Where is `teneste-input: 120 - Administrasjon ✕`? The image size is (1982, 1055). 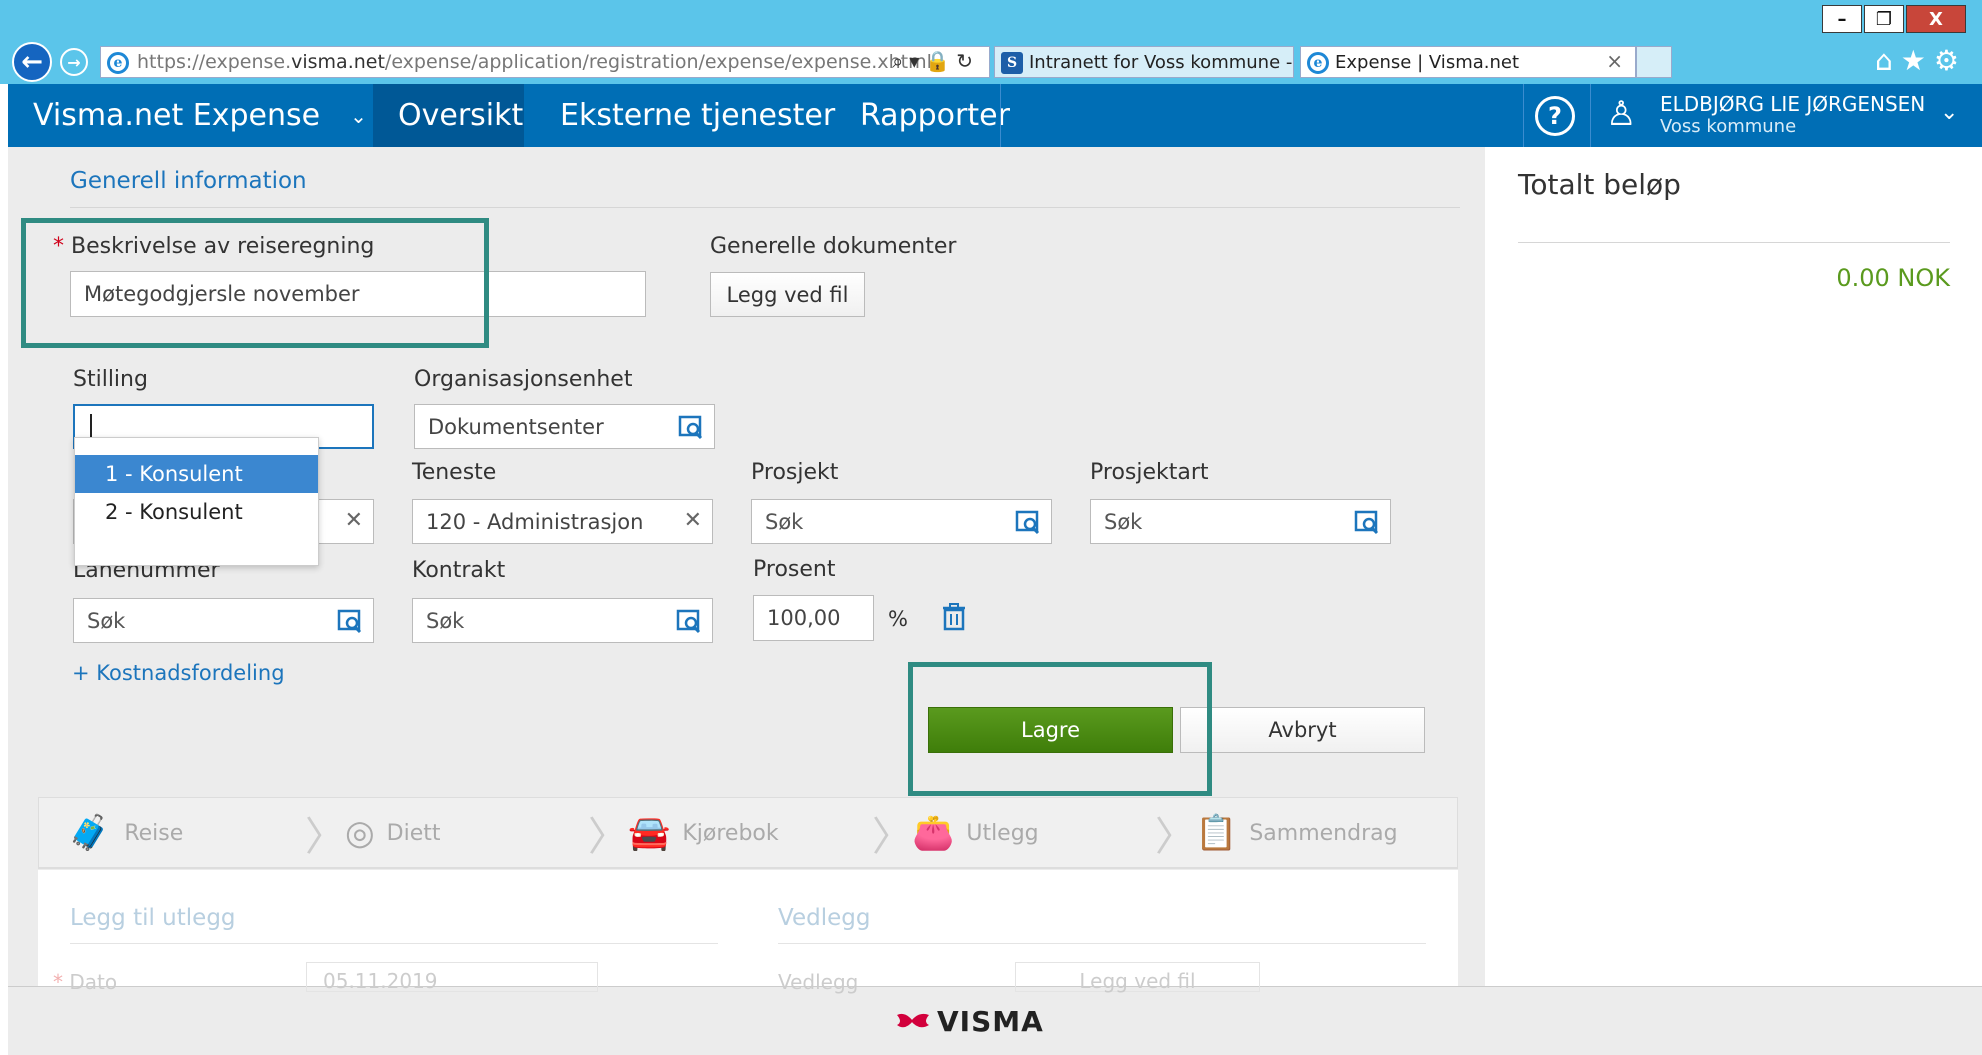
teneste-input: 120 - Administrasjon ✕ is located at coordinates (562, 521).